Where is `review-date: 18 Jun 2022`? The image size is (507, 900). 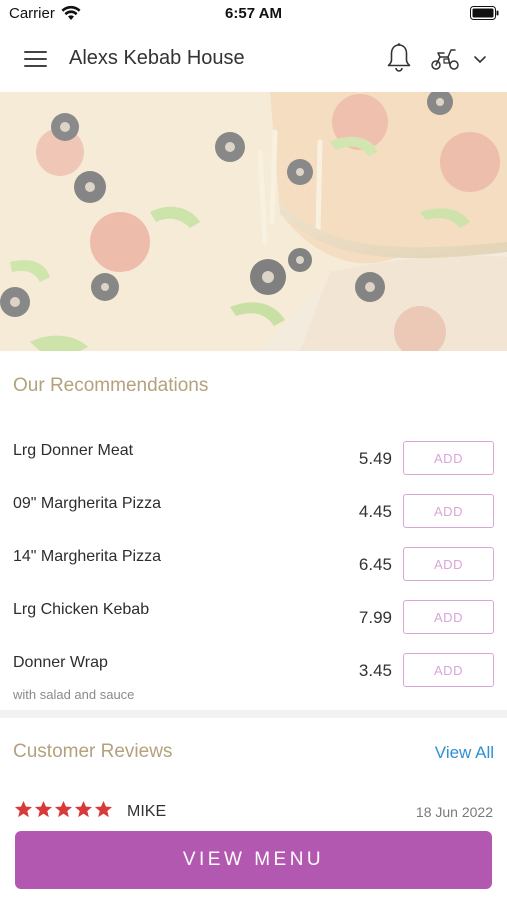 review-date: 18 Jun 2022 is located at coordinates (454, 812).